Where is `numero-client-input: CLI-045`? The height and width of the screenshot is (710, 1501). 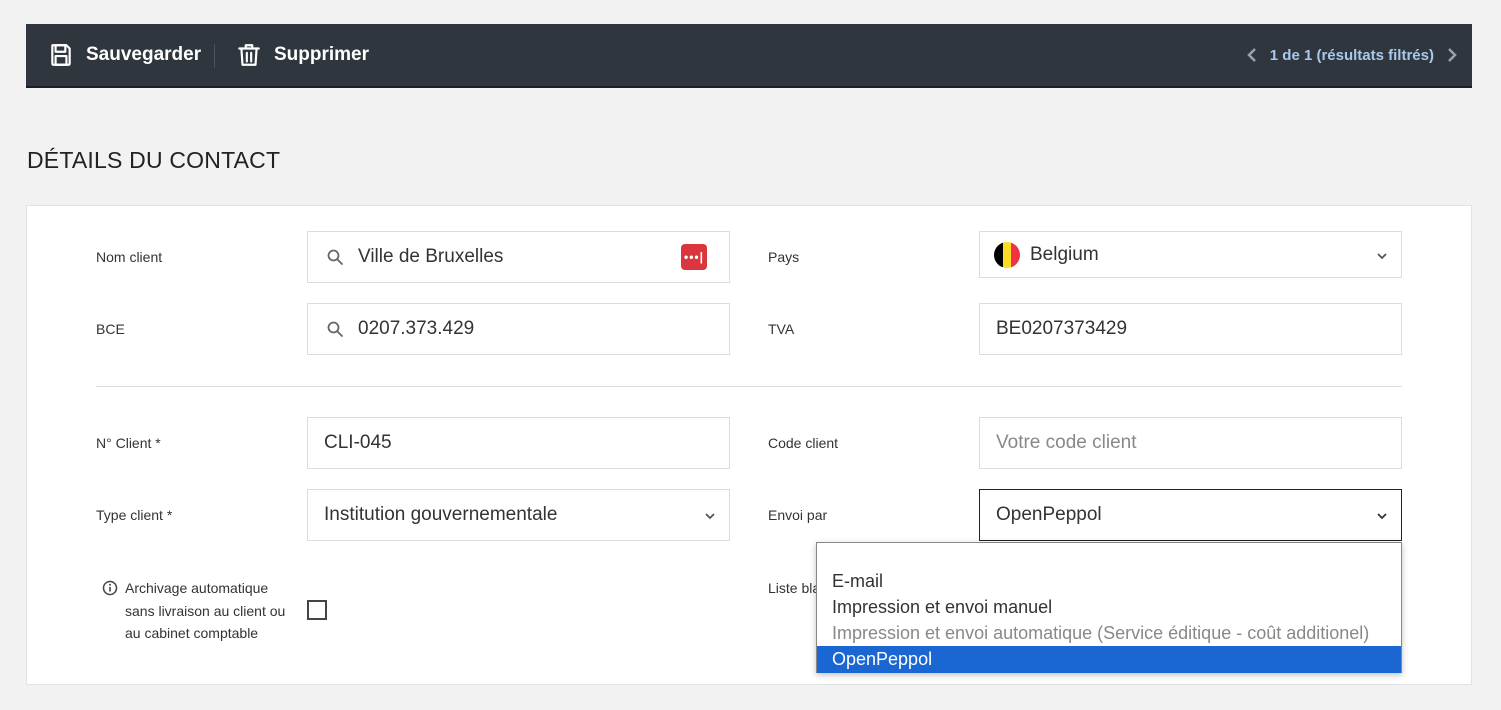
numero-client-input: CLI-045 is located at coordinates (518, 443).